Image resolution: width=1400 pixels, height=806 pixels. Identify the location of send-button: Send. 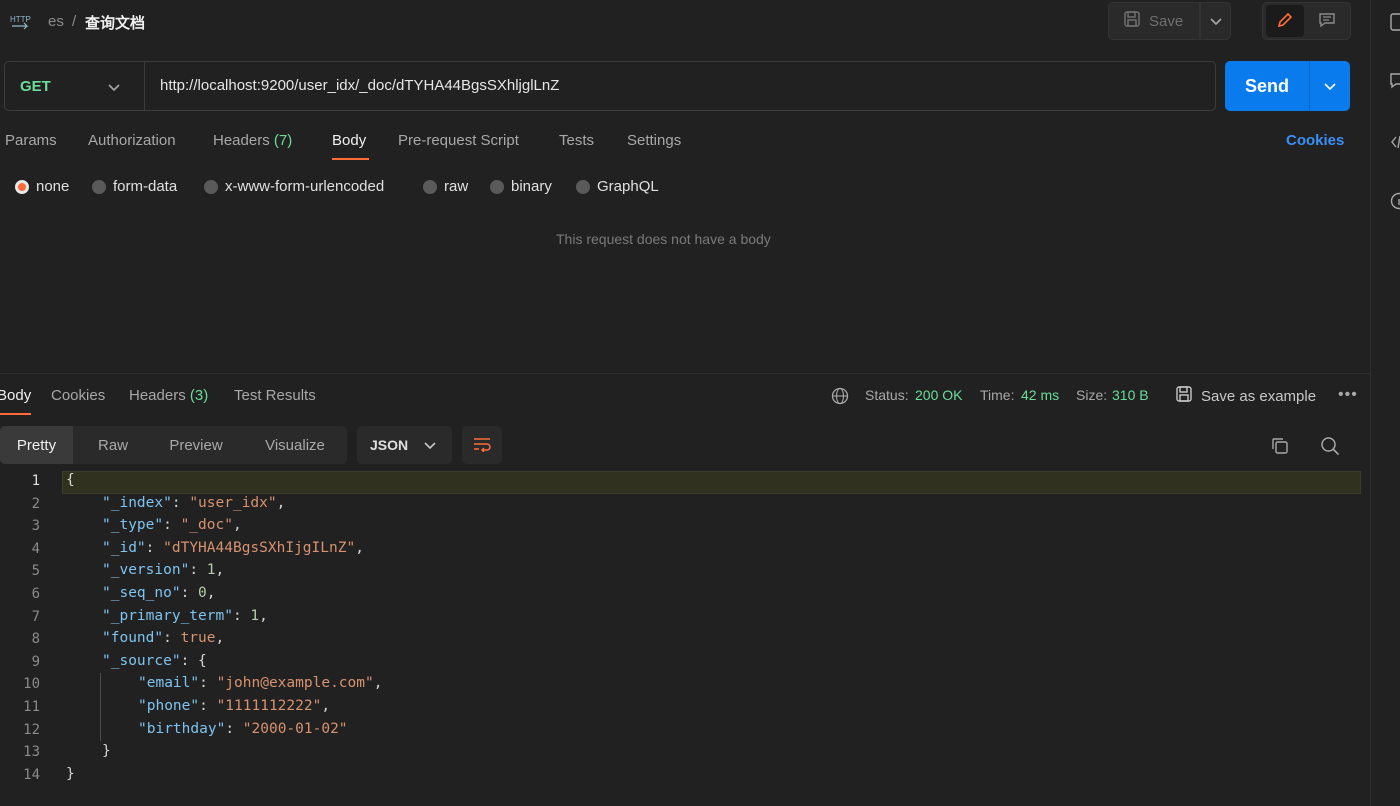
(1267, 86).